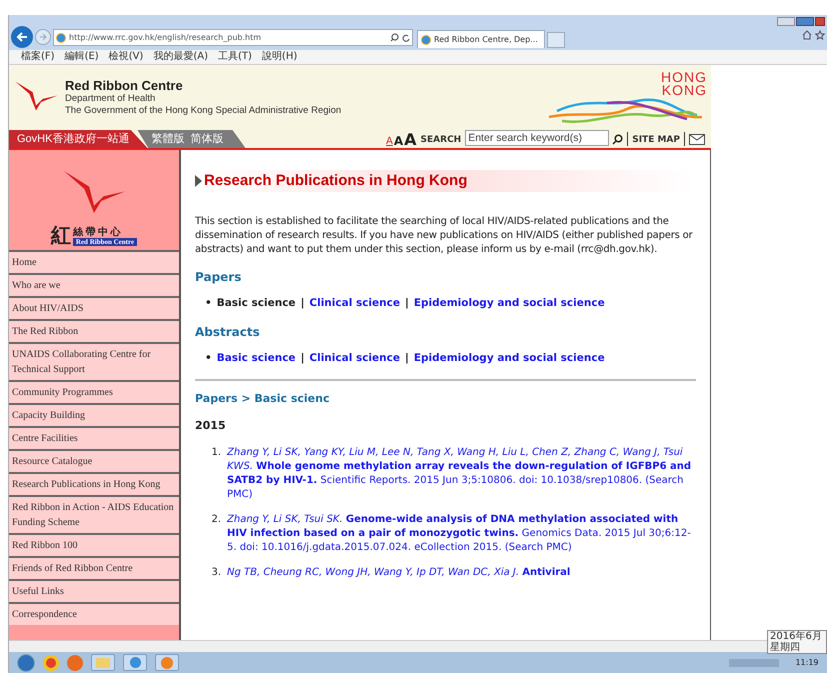 The height and width of the screenshot is (673, 827). I want to click on language-link: 繁體版, so click(167, 139).